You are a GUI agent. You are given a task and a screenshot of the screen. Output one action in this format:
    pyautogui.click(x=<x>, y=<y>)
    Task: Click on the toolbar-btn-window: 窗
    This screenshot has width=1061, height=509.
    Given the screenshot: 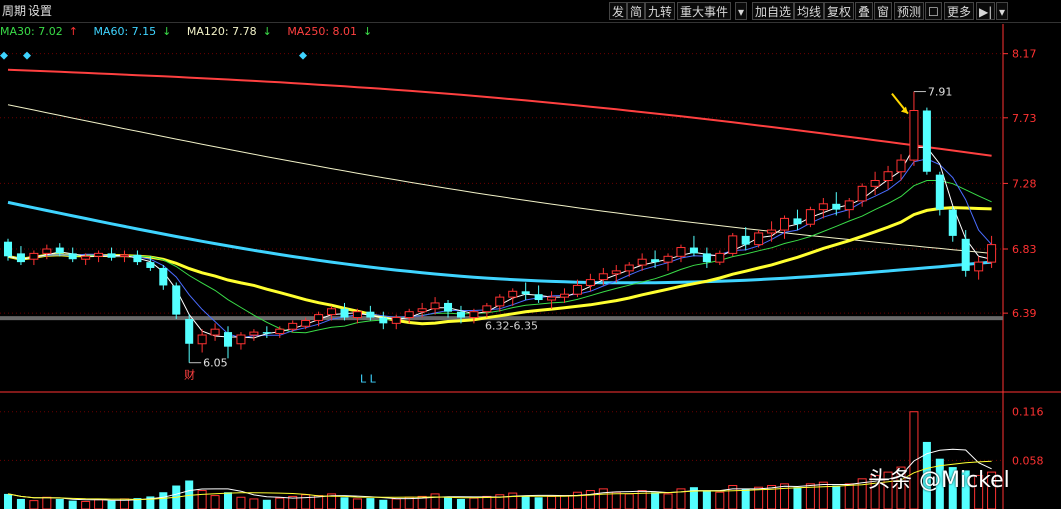 What is the action you would take?
    pyautogui.click(x=883, y=11)
    